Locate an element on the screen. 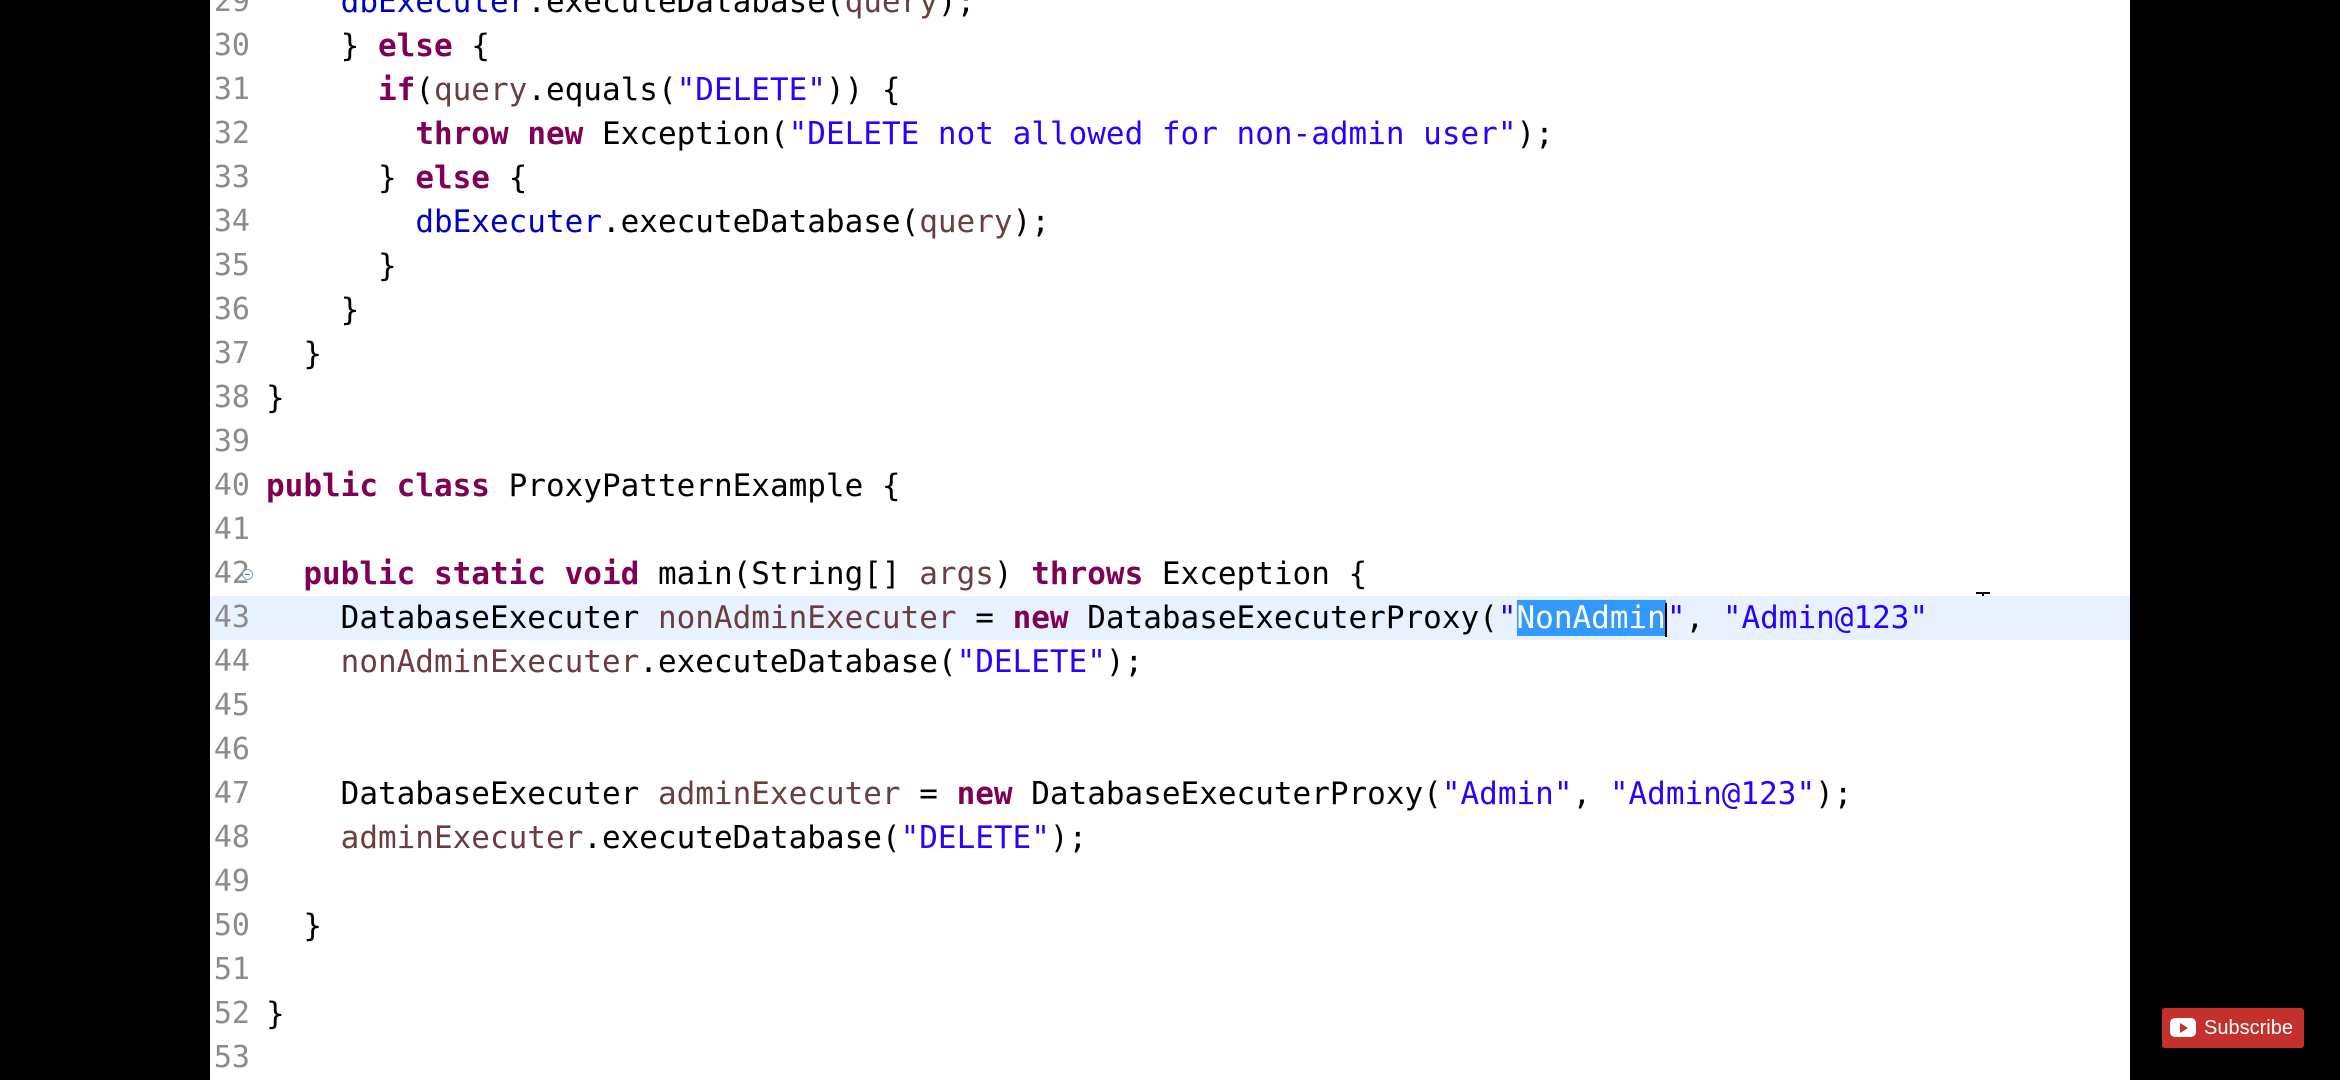 This screenshot has height=1080, width=2340. line-number-gutter: 31 is located at coordinates (230, 90).